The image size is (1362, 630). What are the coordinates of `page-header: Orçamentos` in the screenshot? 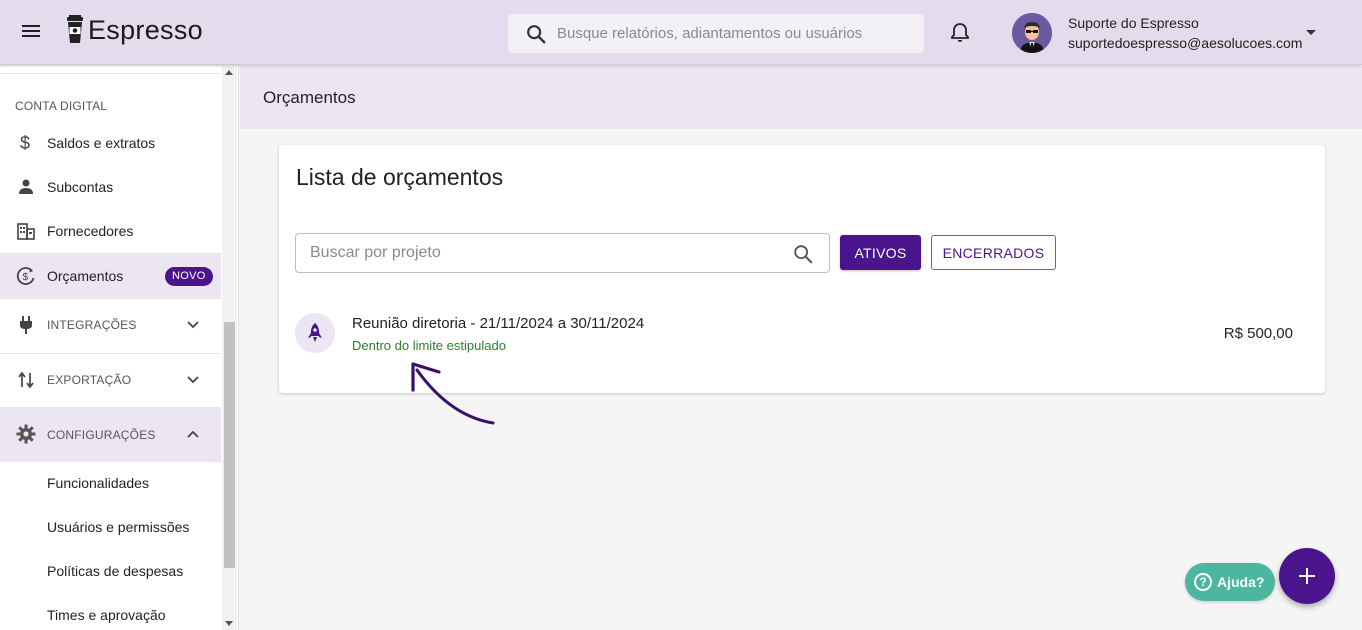 It's located at (801, 97).